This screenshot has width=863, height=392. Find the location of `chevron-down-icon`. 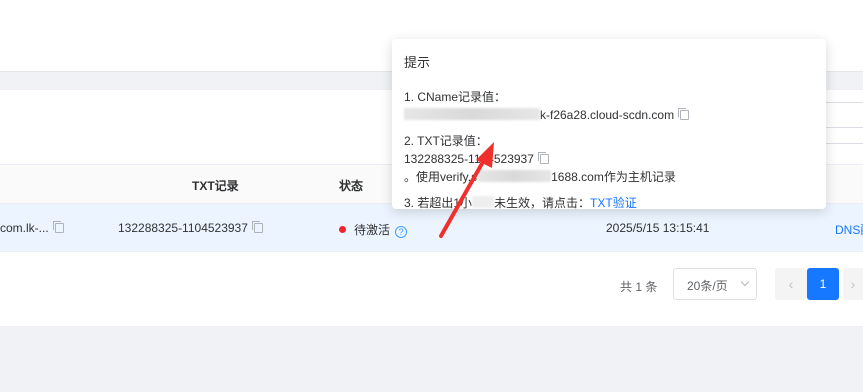

chevron-down-icon is located at coordinates (745, 282).